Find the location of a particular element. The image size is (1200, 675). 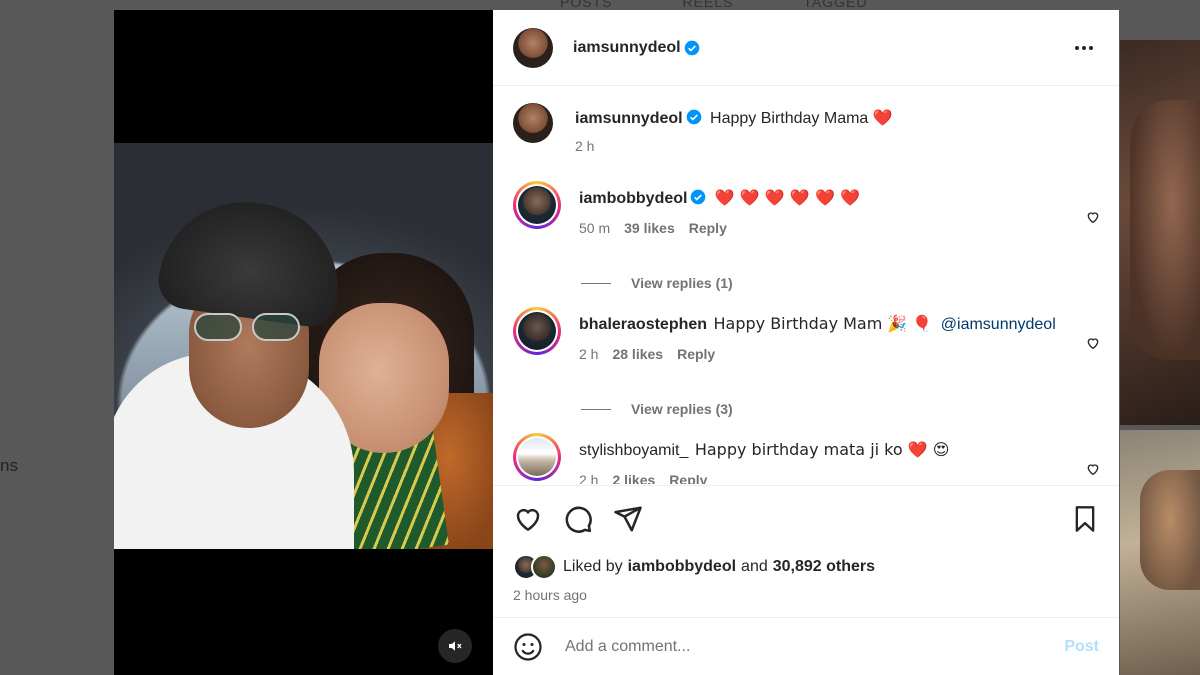

post-comment-button: Post is located at coordinates (1081, 647).